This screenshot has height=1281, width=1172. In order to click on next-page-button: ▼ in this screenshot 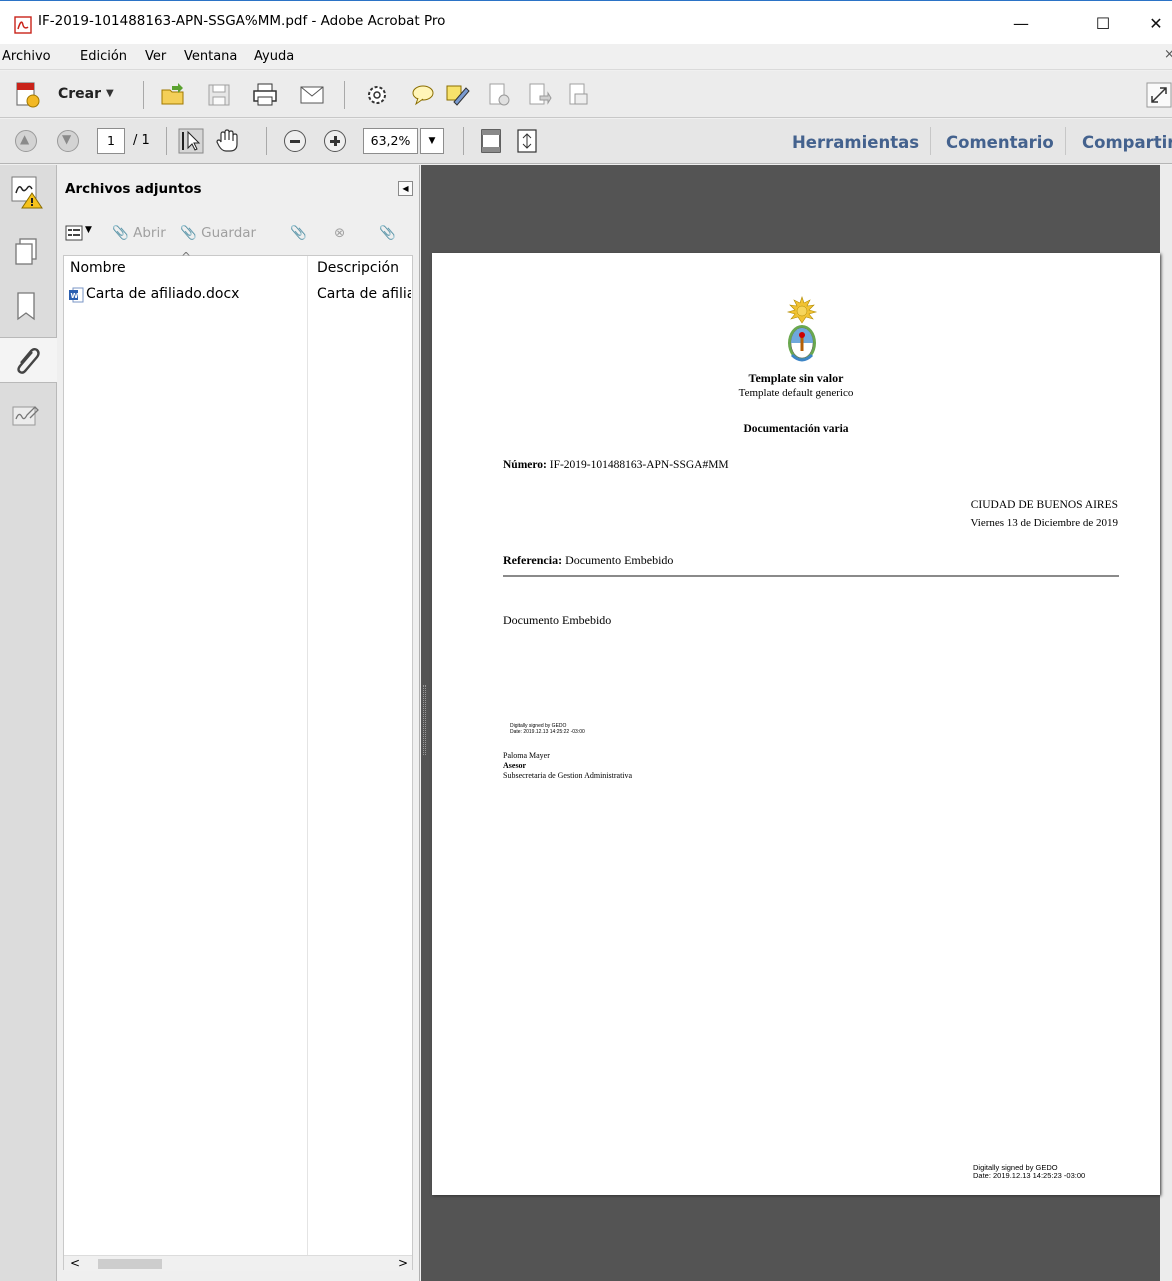, I will do `click(68, 141)`.